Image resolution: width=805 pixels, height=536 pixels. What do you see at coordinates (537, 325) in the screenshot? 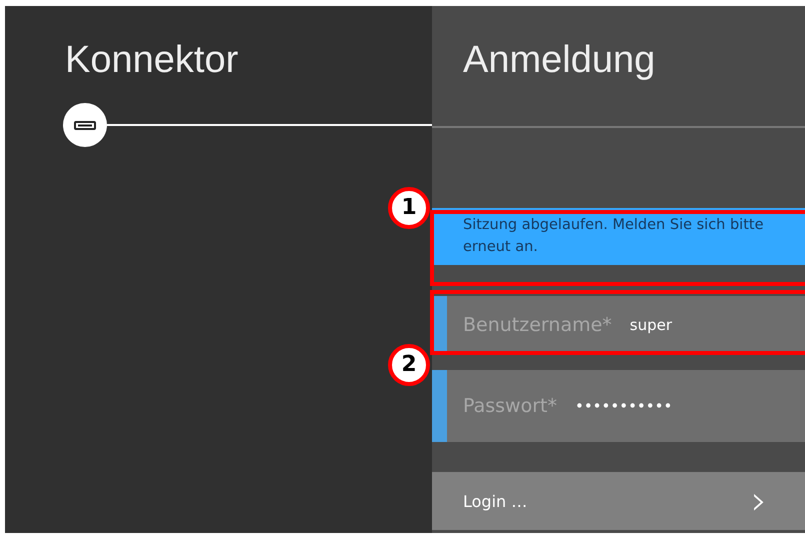
I see `field-label: Benutzername*` at bounding box center [537, 325].